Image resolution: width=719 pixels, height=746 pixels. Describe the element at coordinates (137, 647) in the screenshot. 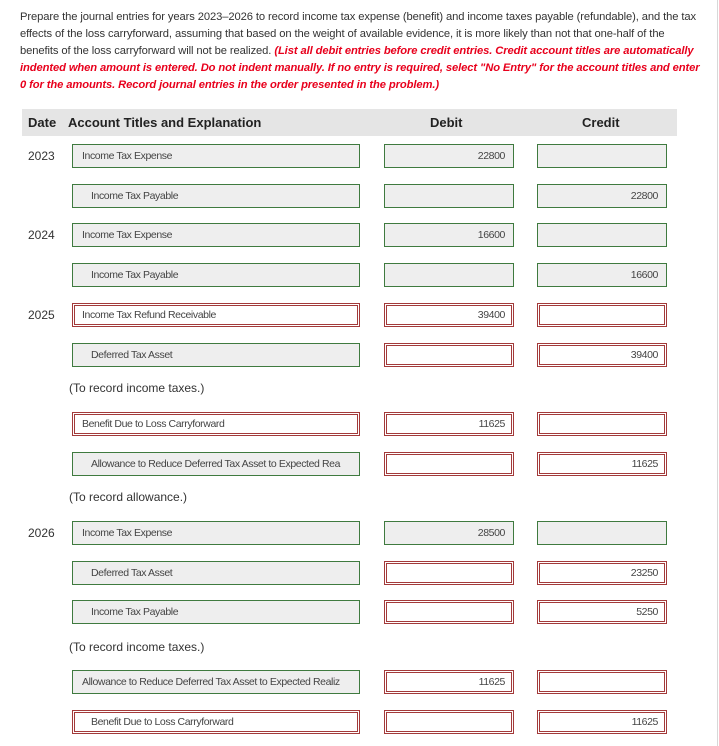

I see `explanation-2026-income-taxes: (To record income taxes.)` at that location.